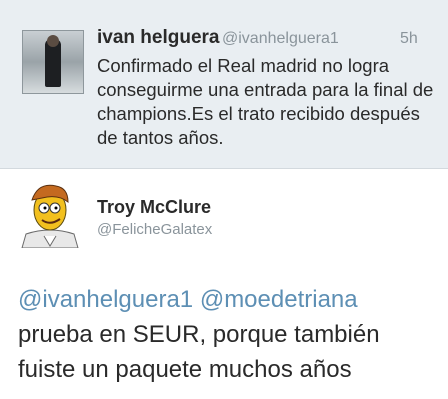  Describe the element at coordinates (53, 62) in the screenshot. I see `user-avatar` at that location.